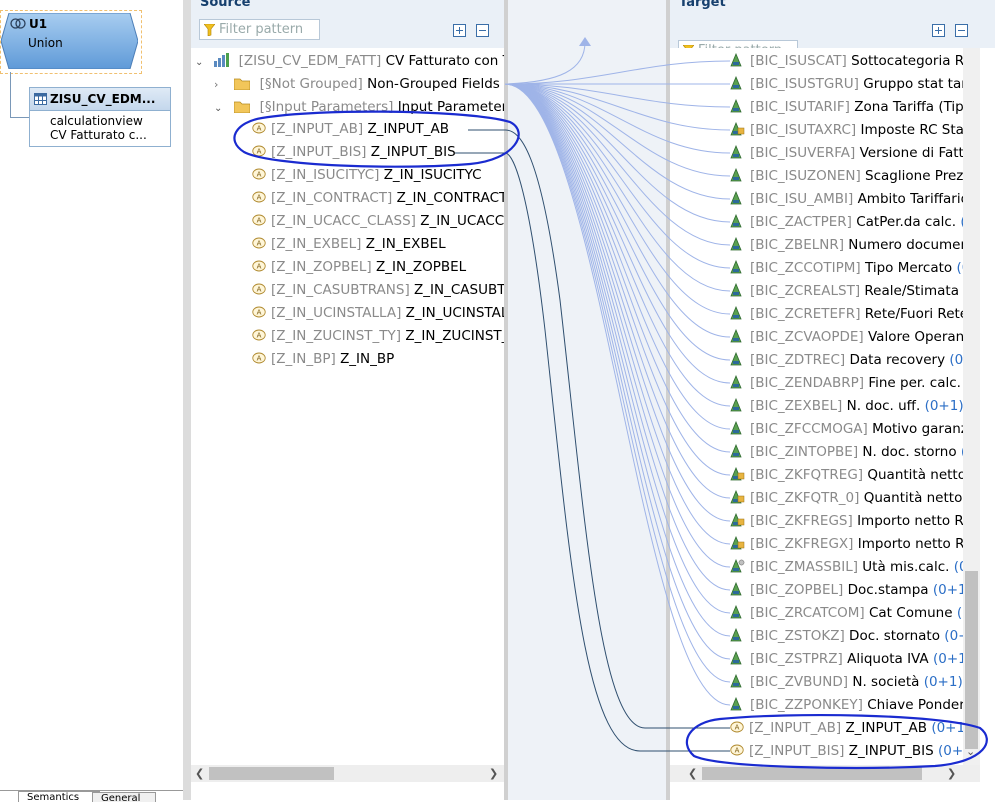 The image size is (995, 802). I want to click on annotation-ellipse-target, so click(836, 741).